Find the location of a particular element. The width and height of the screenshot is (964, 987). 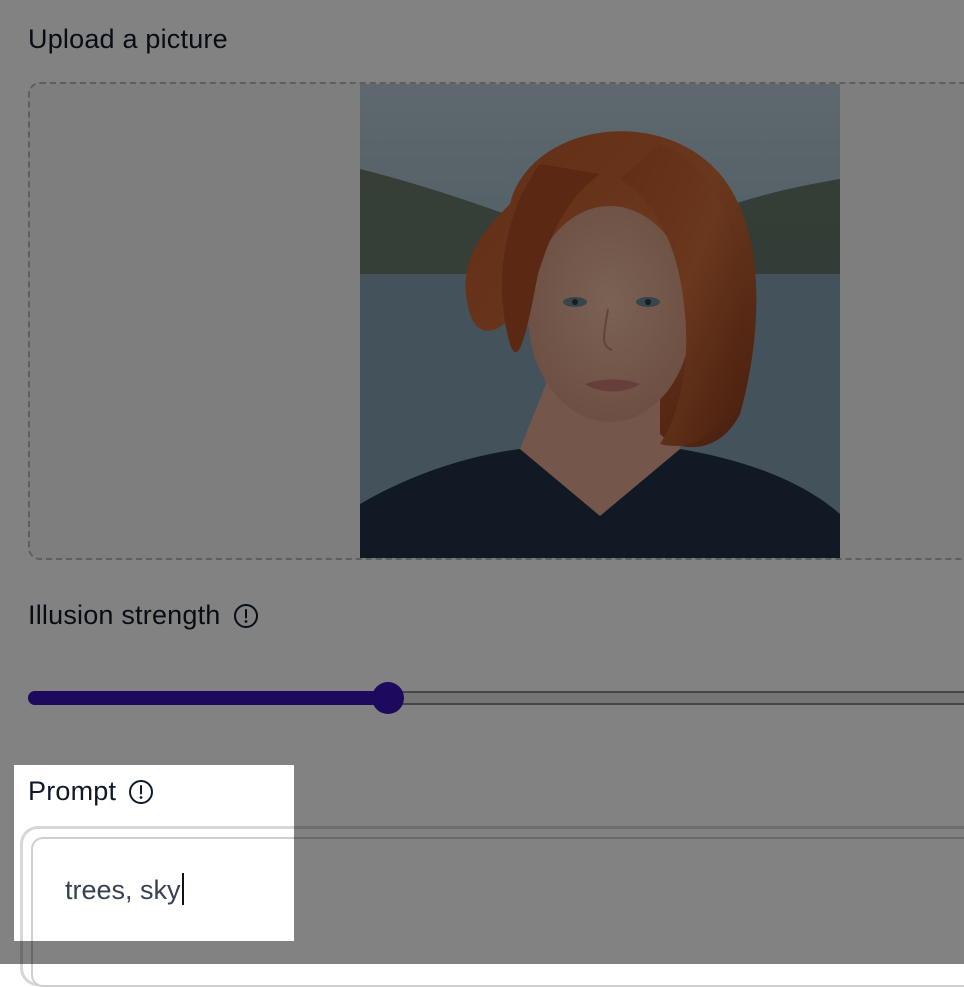

prompt-label: Prompt is located at coordinates (91, 791).